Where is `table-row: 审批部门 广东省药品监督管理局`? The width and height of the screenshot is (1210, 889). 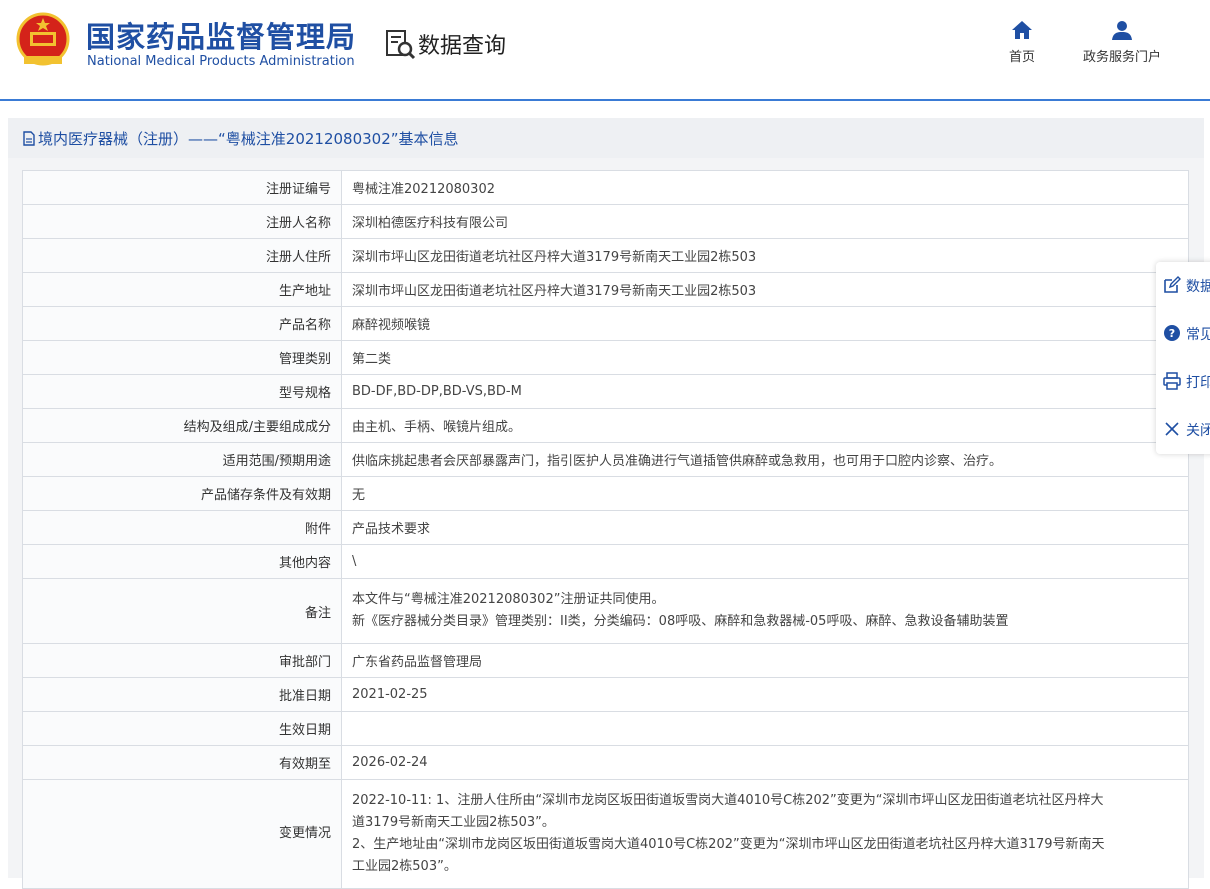 table-row: 审批部门 广东省药品监督管理局 is located at coordinates (605, 660).